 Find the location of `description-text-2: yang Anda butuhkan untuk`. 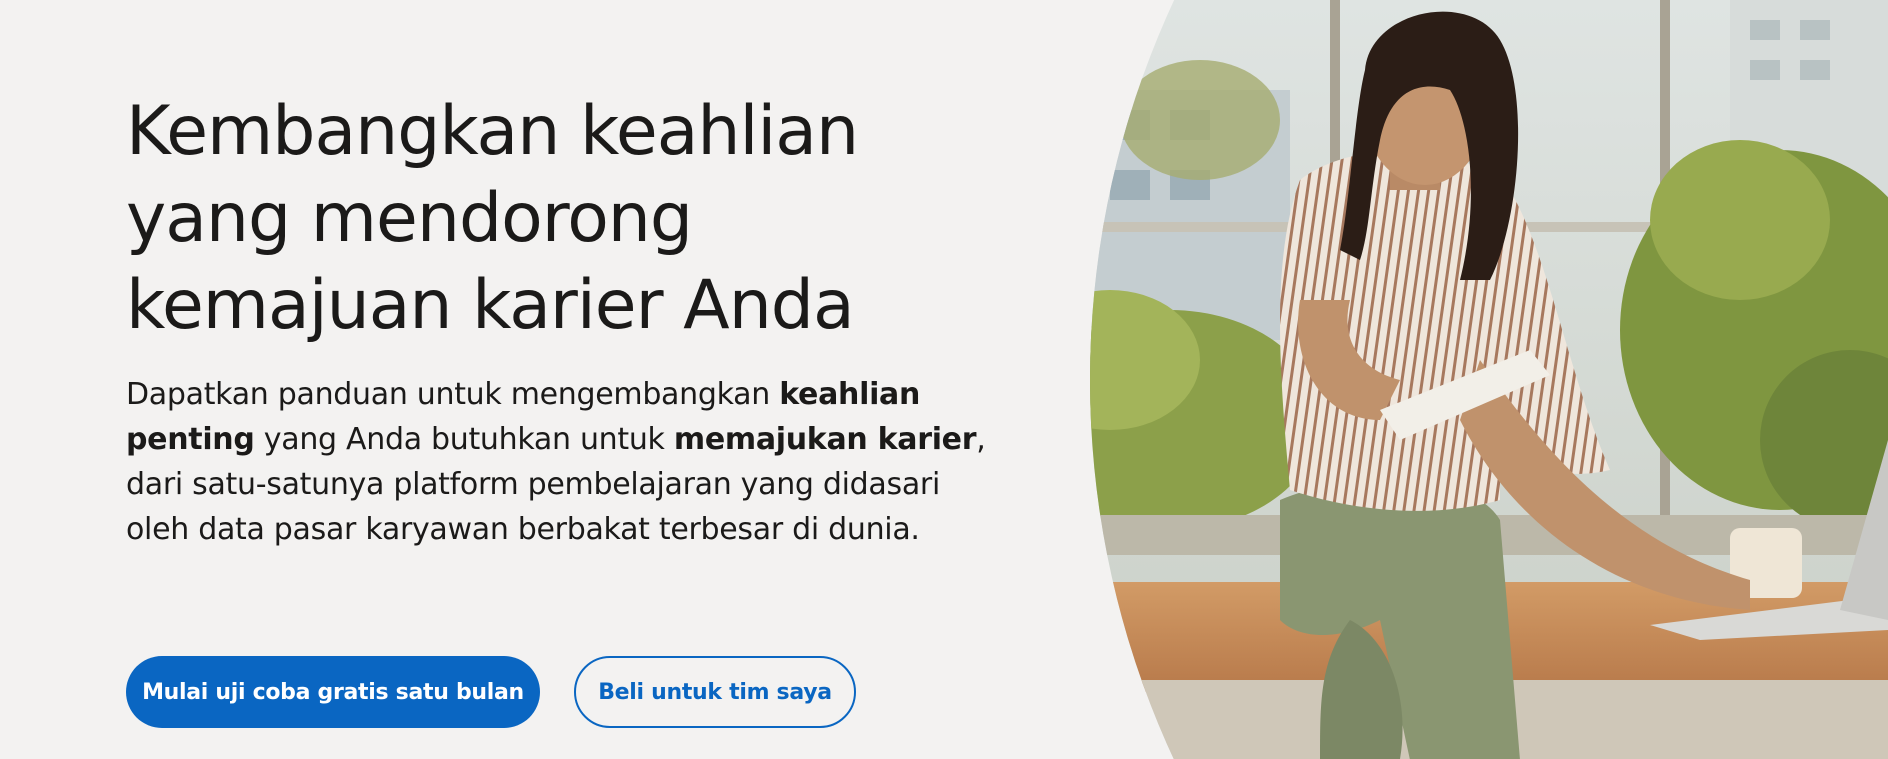

description-text-2: yang Anda butuhkan untuk is located at coordinates (464, 439).